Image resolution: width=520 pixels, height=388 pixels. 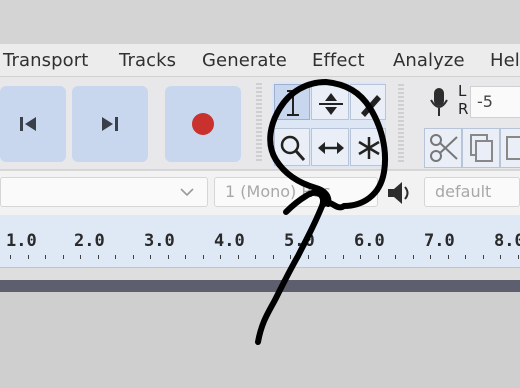 I want to click on envelope-tool-button, so click(x=330, y=102).